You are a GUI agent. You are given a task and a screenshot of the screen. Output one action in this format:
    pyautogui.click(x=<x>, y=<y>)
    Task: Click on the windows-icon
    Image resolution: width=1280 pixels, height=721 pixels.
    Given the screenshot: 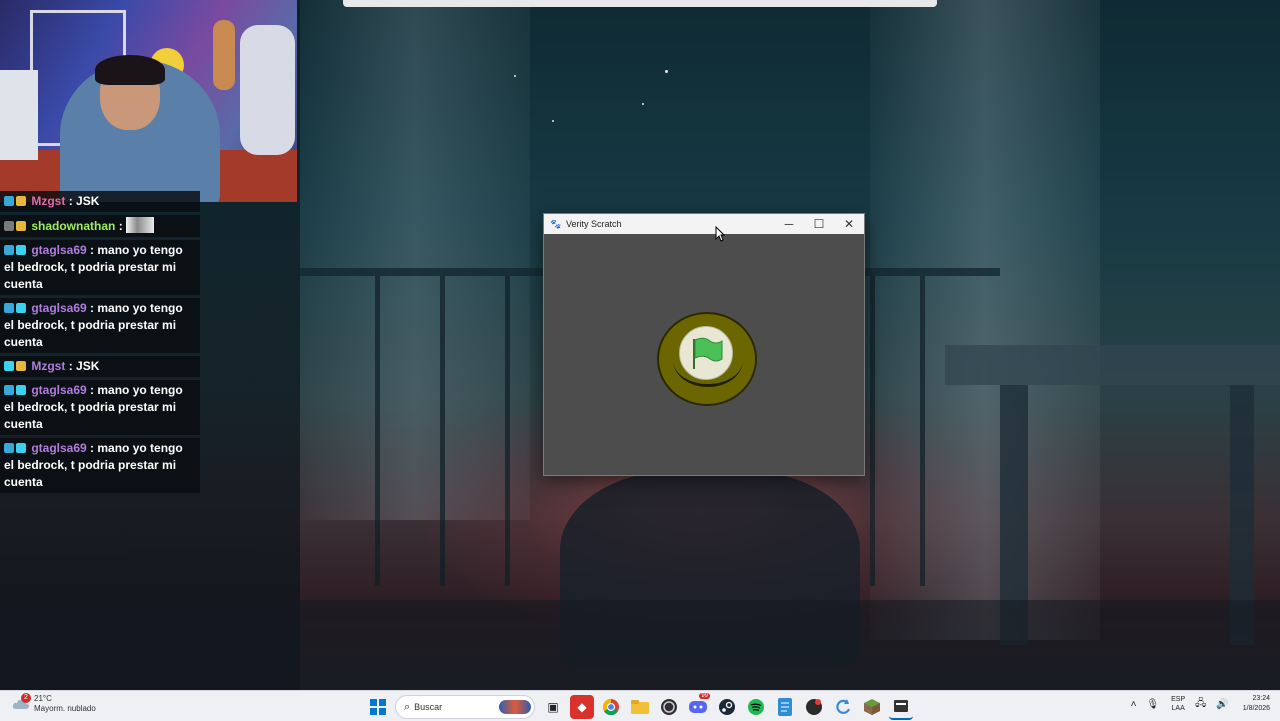 What is the action you would take?
    pyautogui.click(x=378, y=707)
    